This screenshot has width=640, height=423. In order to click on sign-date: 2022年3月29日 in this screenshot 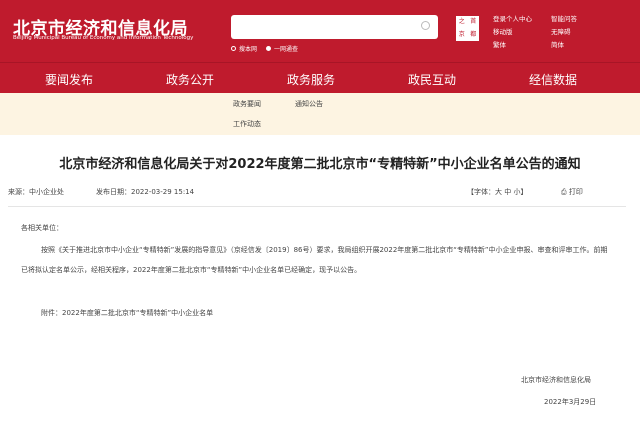, I will do `click(570, 402)`.